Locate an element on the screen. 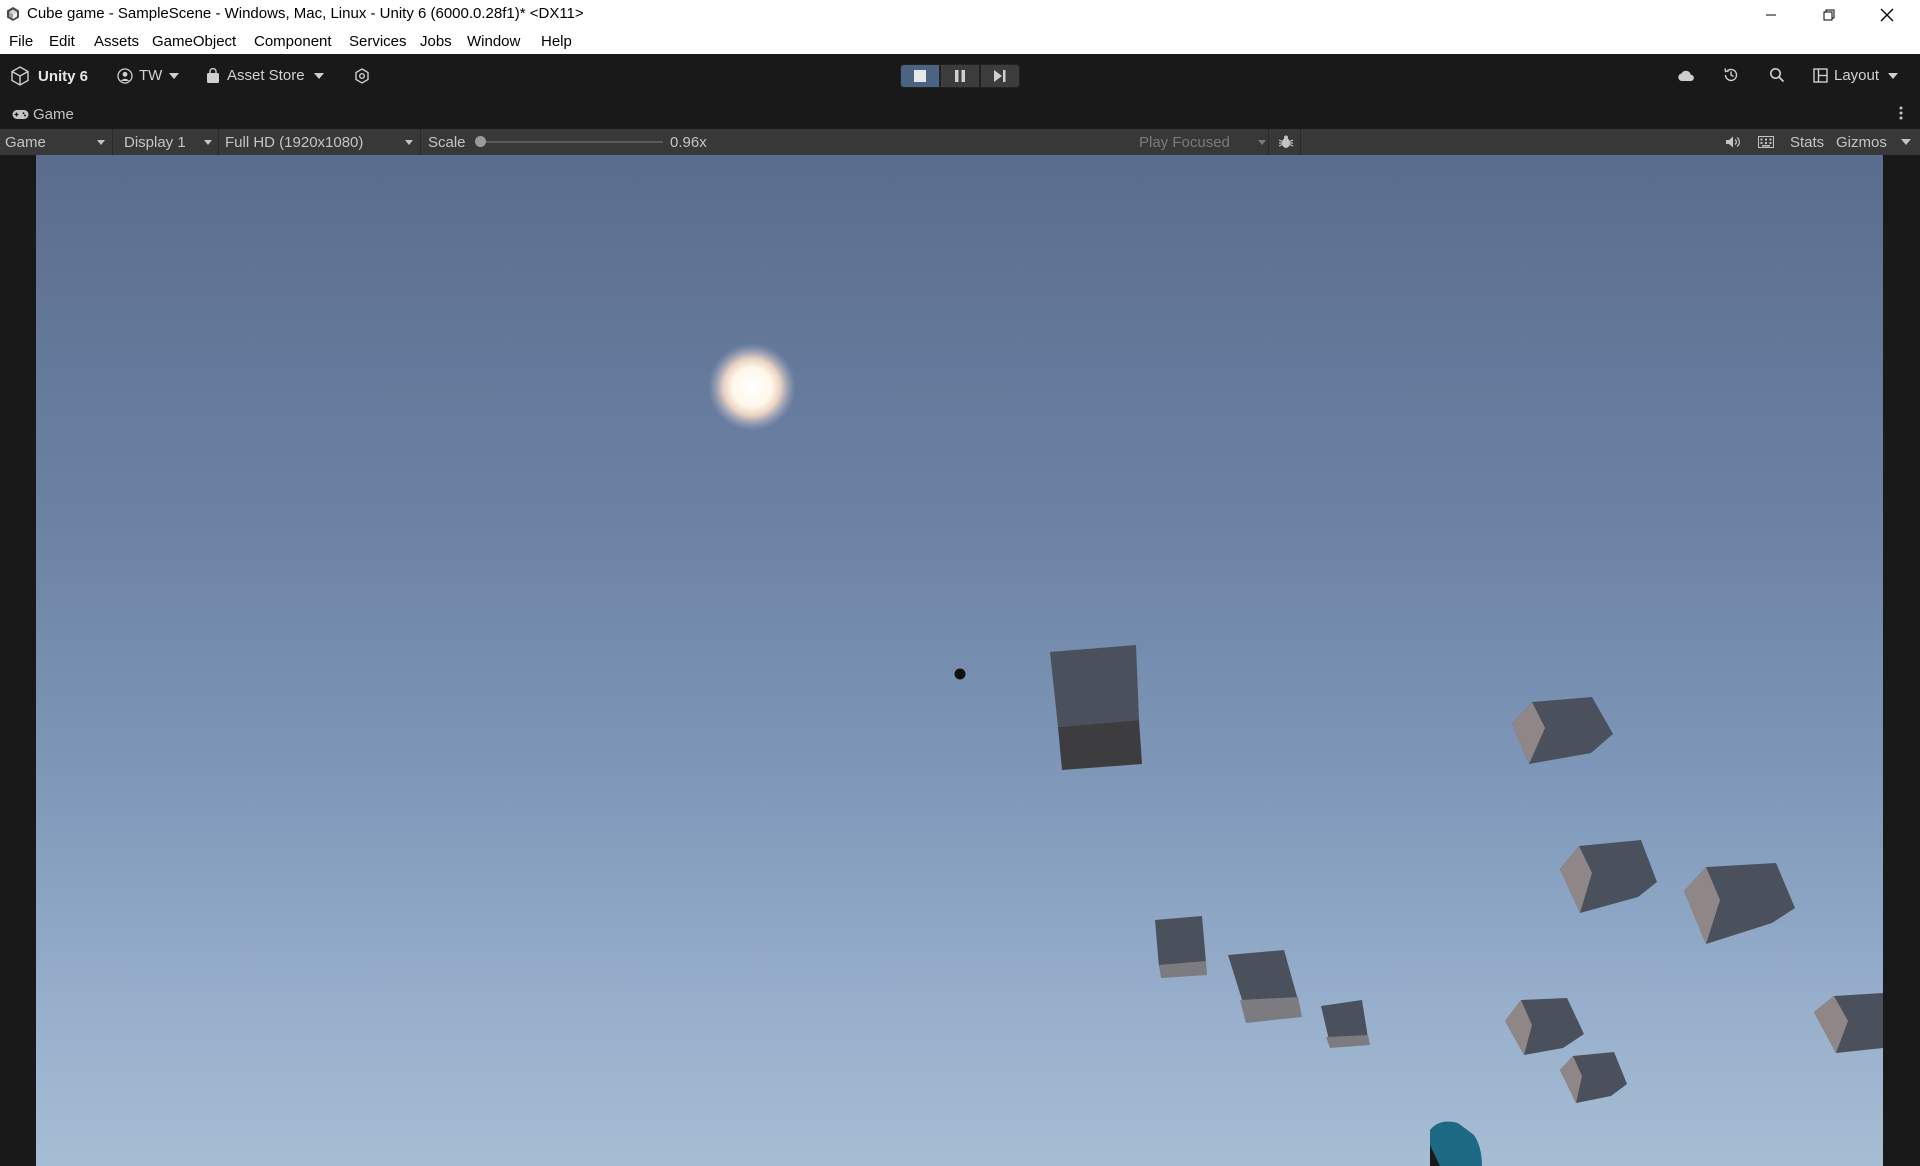 The image size is (1920, 1166). asset-store-dropdown: Asset Store is located at coordinates (265, 75).